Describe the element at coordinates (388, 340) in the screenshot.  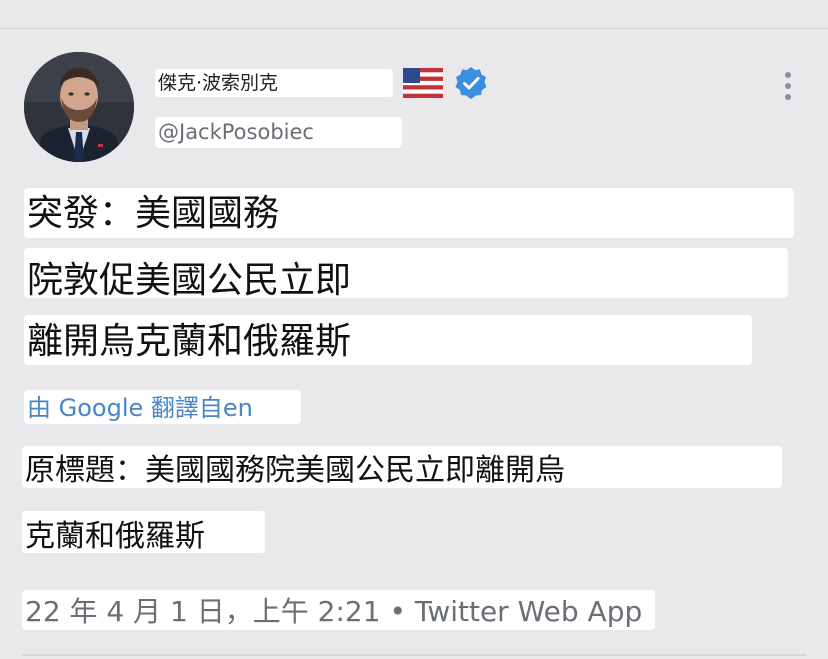
I see `tweet-text-line: 離開烏克蘭和俄羅斯` at that location.